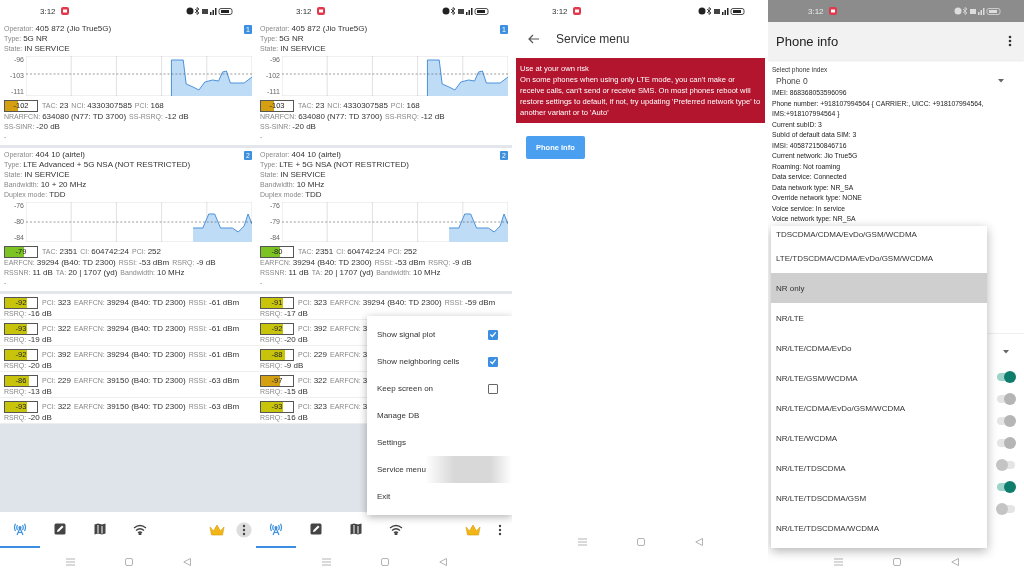  I want to click on field-value: -16 dB, so click(296, 418).